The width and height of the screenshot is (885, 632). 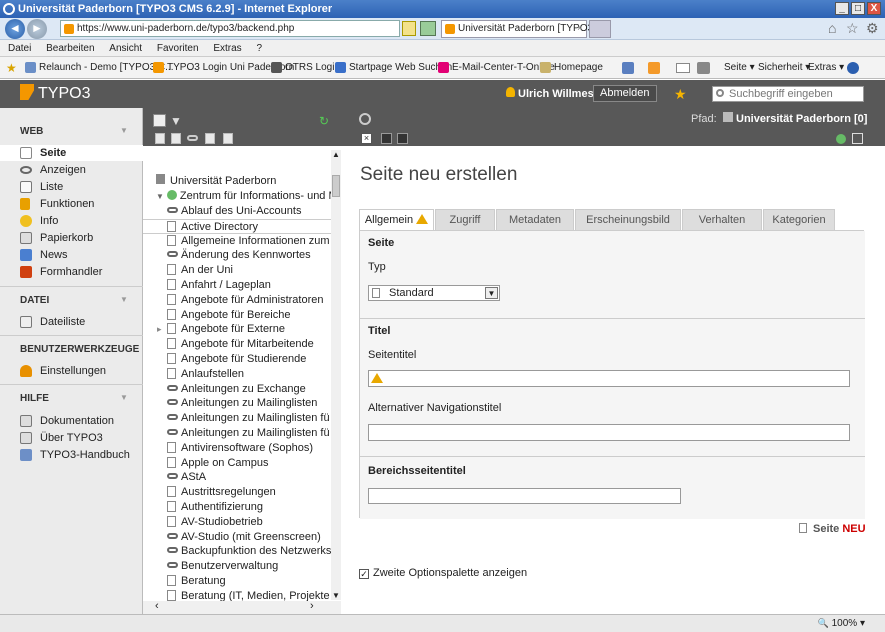 What do you see at coordinates (799, 220) in the screenshot?
I see `tab-kategorien: Kategorien` at bounding box center [799, 220].